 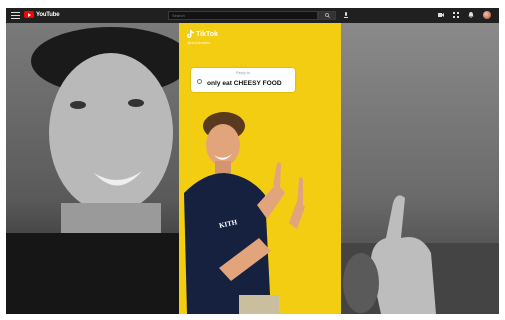 I want to click on tiktok-logo-text: TikTok, so click(x=207, y=34).